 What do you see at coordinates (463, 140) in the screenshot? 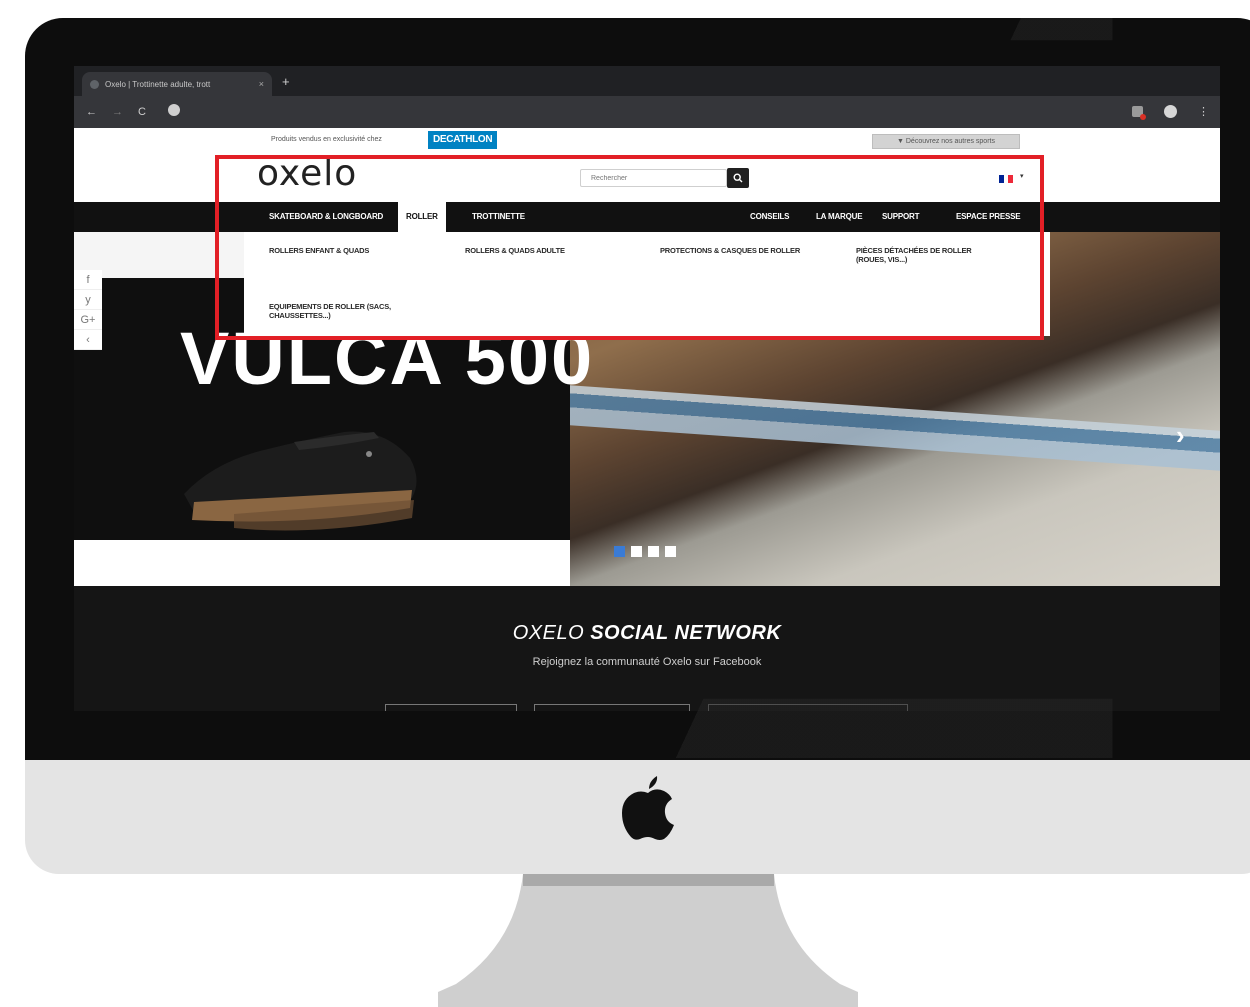
I see `decathlon-logo: DECATHLON` at bounding box center [463, 140].